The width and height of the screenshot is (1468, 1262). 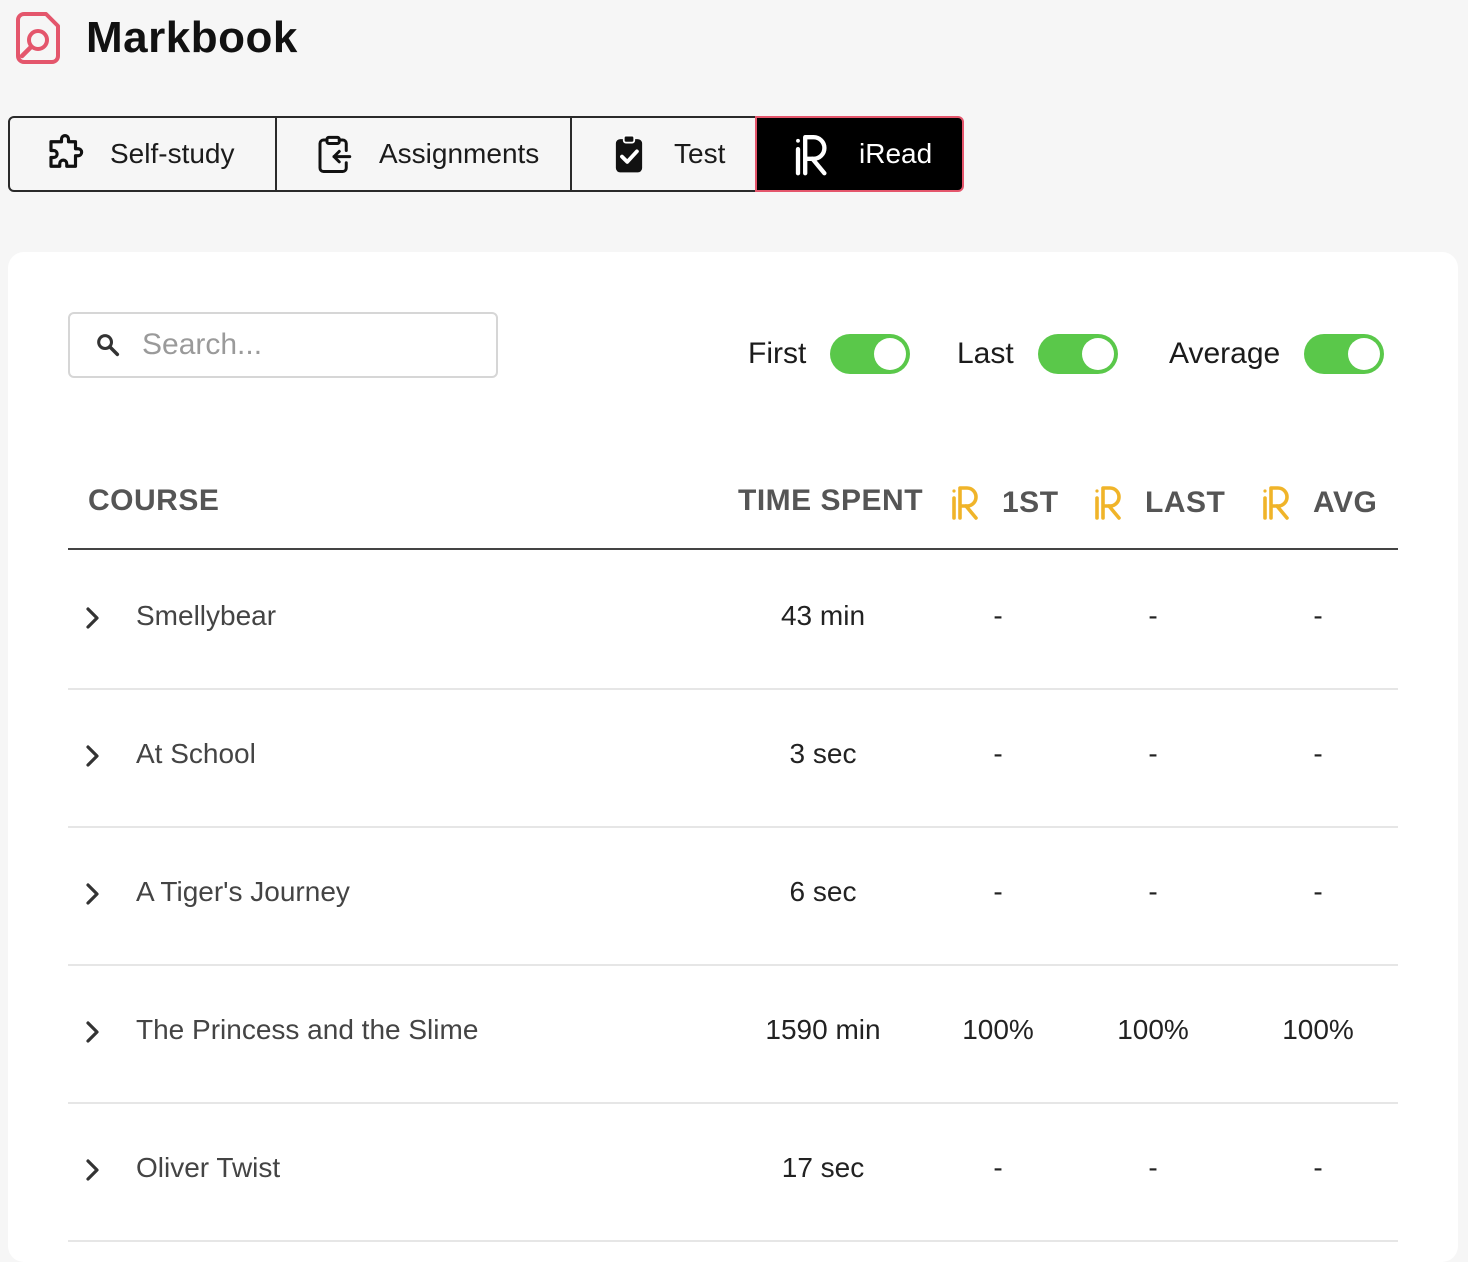 What do you see at coordinates (733, 506) in the screenshot?
I see `table-header: COURSE TIME SPENT 1ST LAST AVG` at bounding box center [733, 506].